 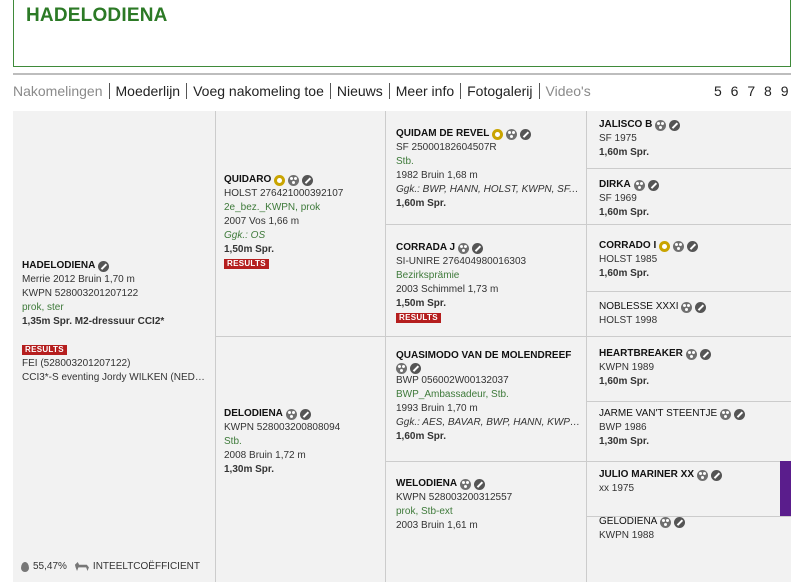 I want to click on subject-name: HADELODIENA, so click(x=58, y=266).